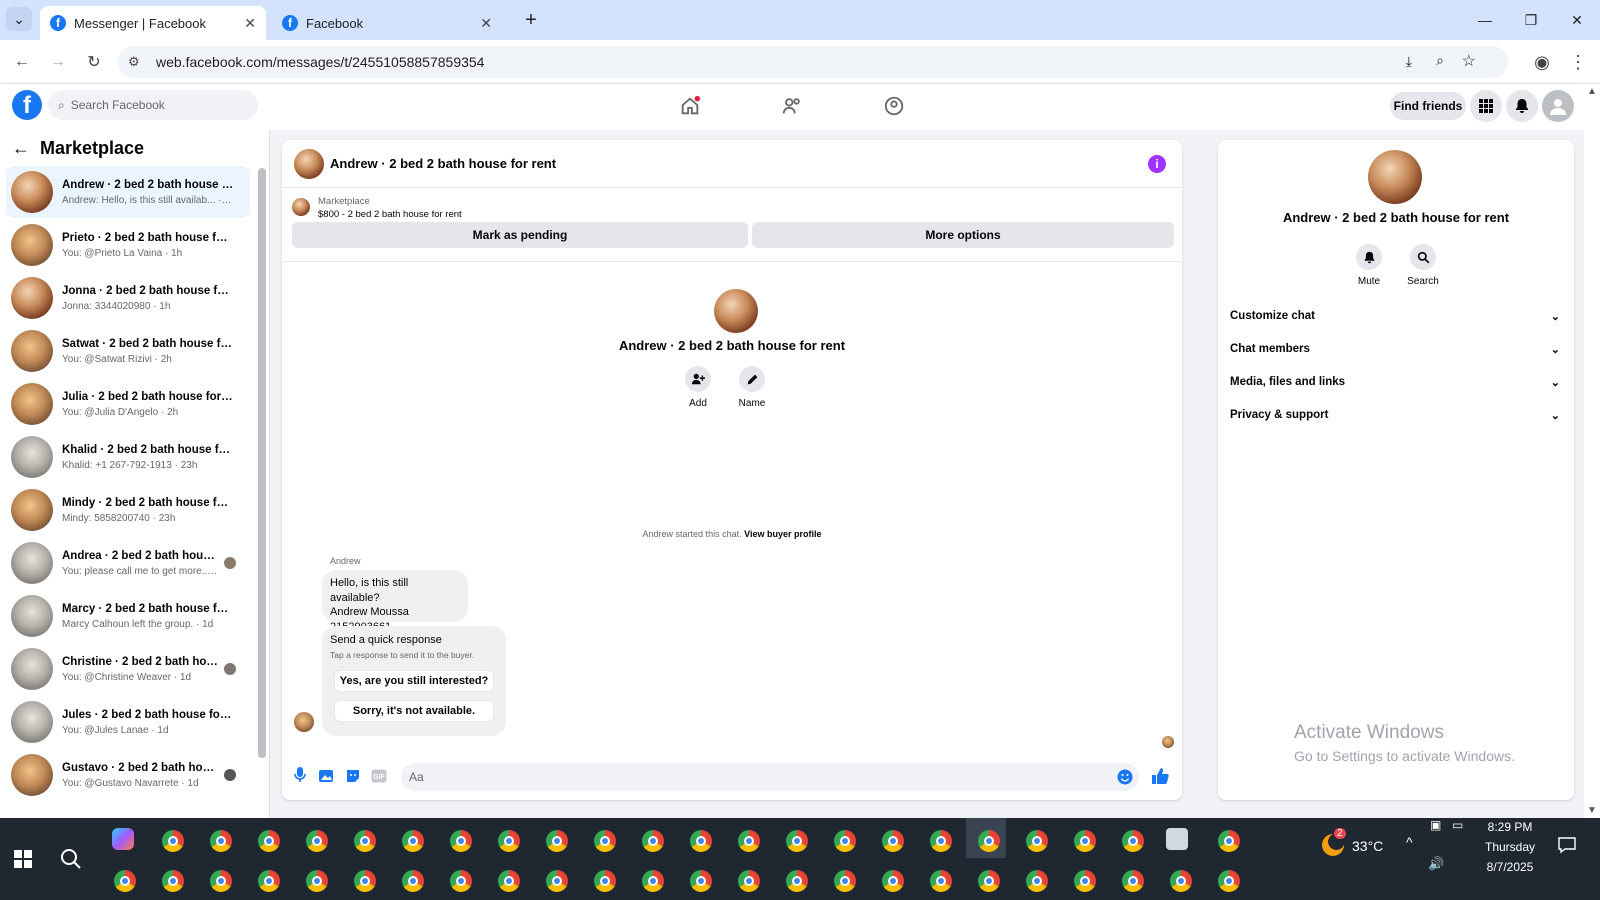 The width and height of the screenshot is (1600, 900). I want to click on find-friends-button: Find friends, so click(1428, 106).